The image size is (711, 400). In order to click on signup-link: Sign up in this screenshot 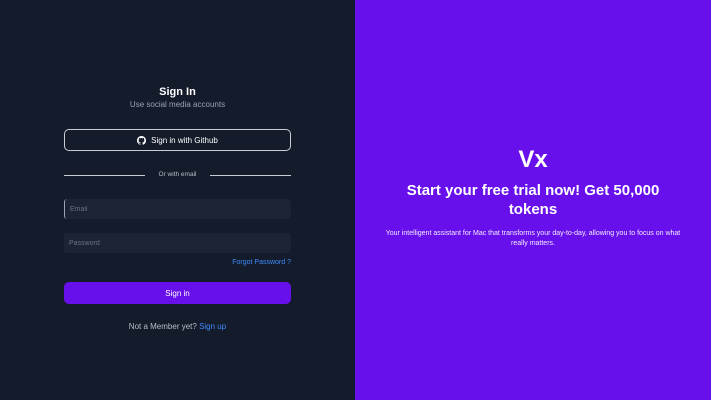, I will do `click(212, 326)`.